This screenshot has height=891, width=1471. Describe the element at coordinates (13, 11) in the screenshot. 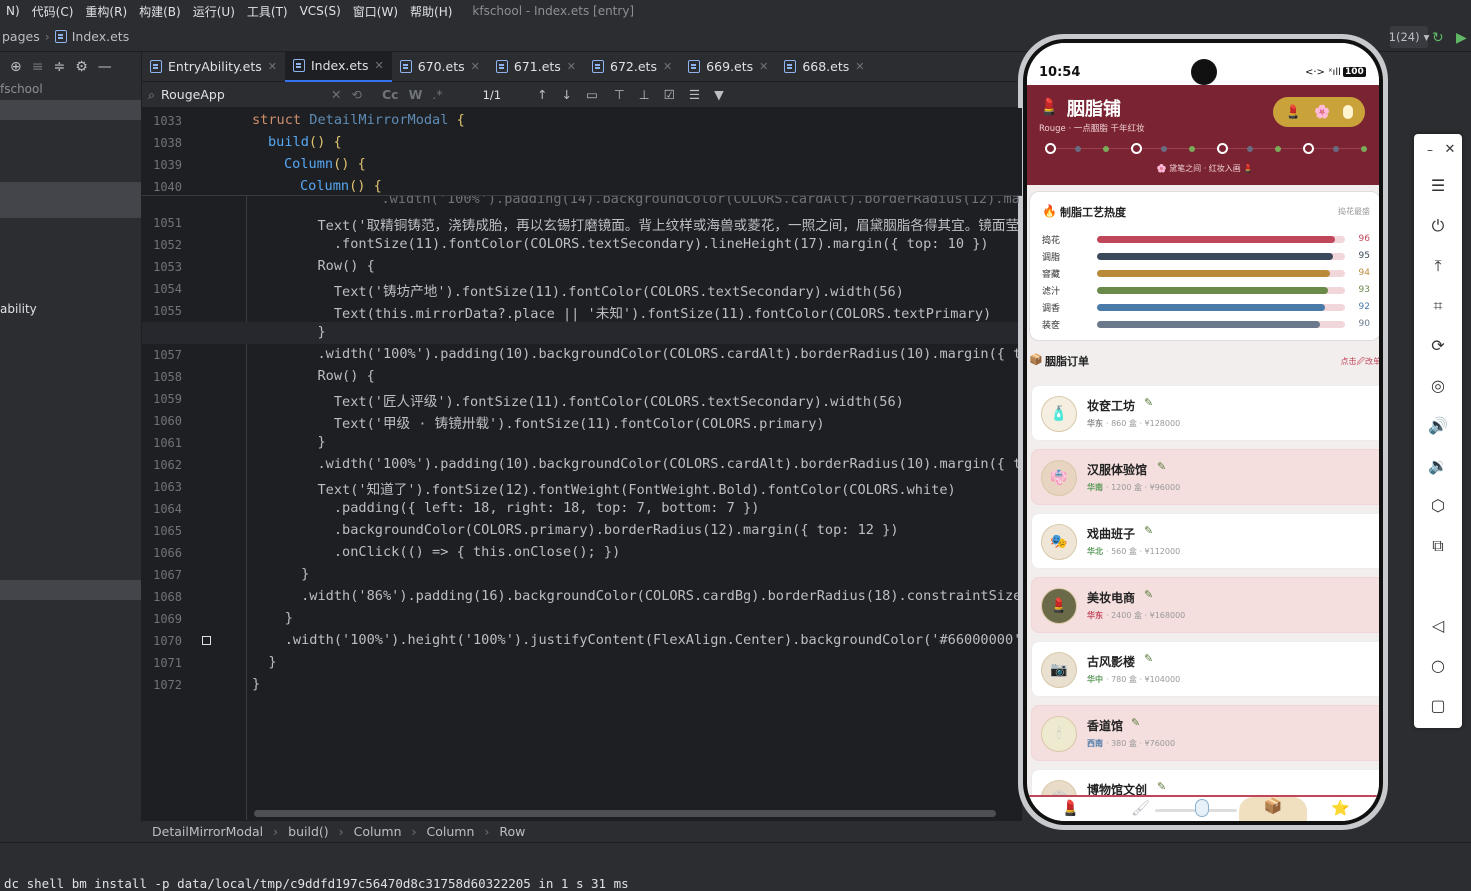

I see `menu-item: N)` at that location.